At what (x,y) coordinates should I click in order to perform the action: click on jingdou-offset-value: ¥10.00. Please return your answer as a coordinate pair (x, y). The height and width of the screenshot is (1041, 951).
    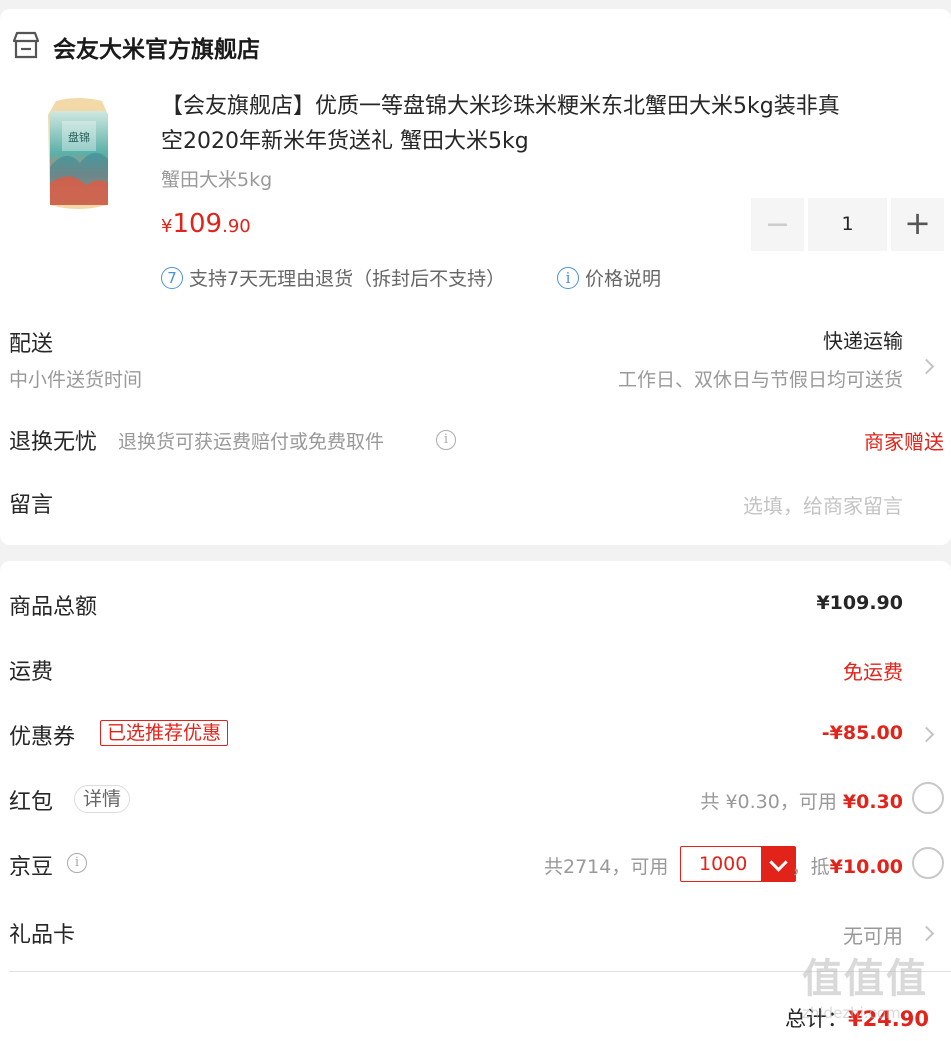
    Looking at the image, I should click on (866, 867).